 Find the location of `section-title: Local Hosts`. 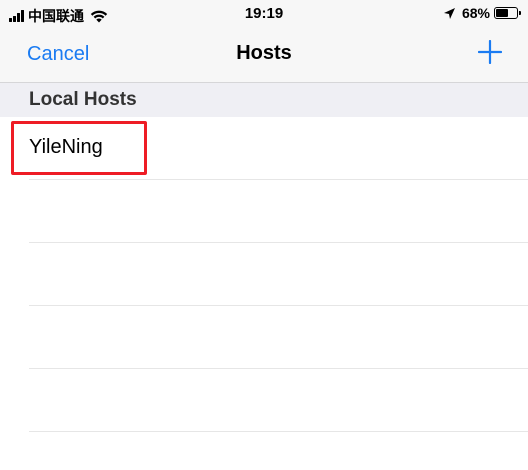

section-title: Local Hosts is located at coordinates (83, 99).